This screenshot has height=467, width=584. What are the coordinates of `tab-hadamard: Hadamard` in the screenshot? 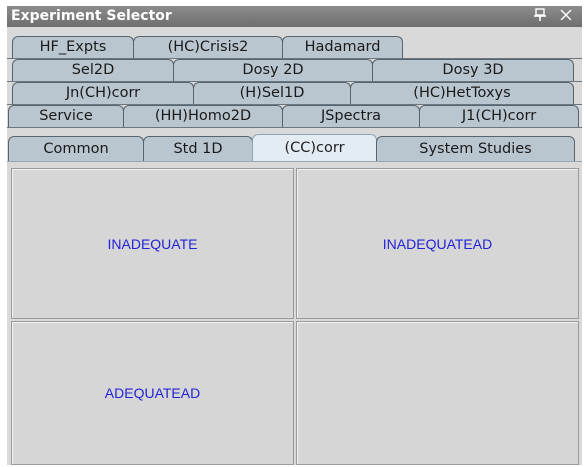 It's located at (342, 47).